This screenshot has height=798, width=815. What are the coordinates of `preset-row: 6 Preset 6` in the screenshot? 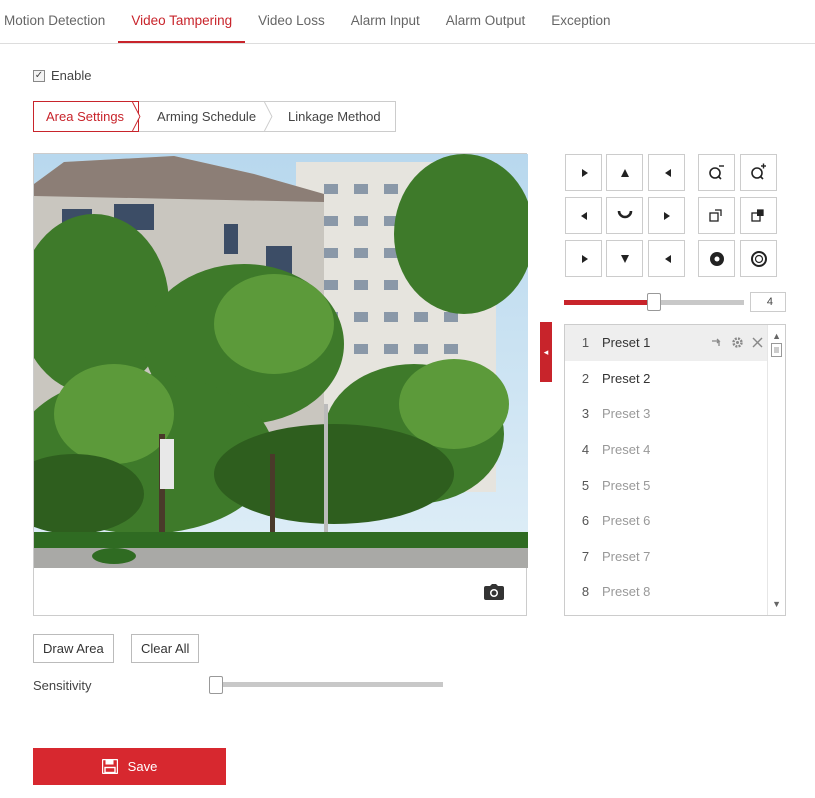 It's located at (675, 521).